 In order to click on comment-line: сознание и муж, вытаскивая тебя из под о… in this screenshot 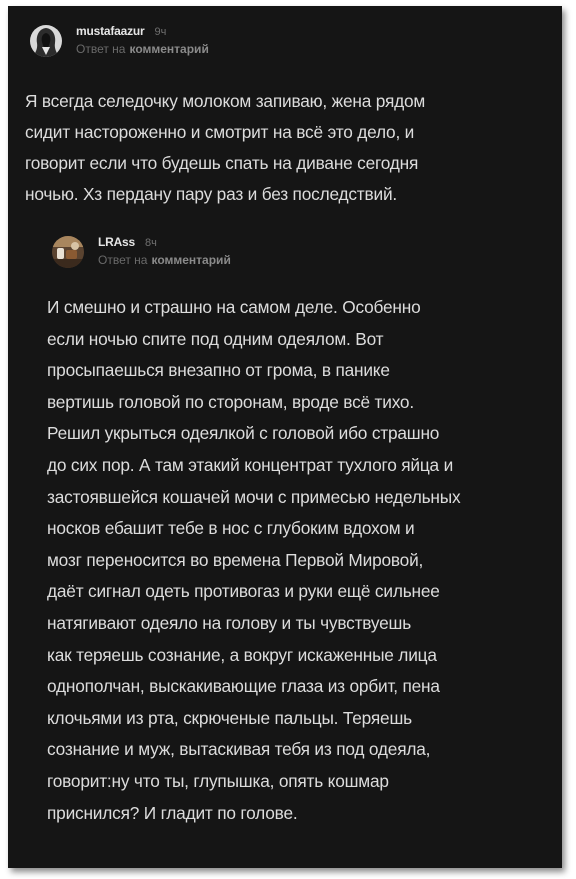, I will do `click(239, 749)`.